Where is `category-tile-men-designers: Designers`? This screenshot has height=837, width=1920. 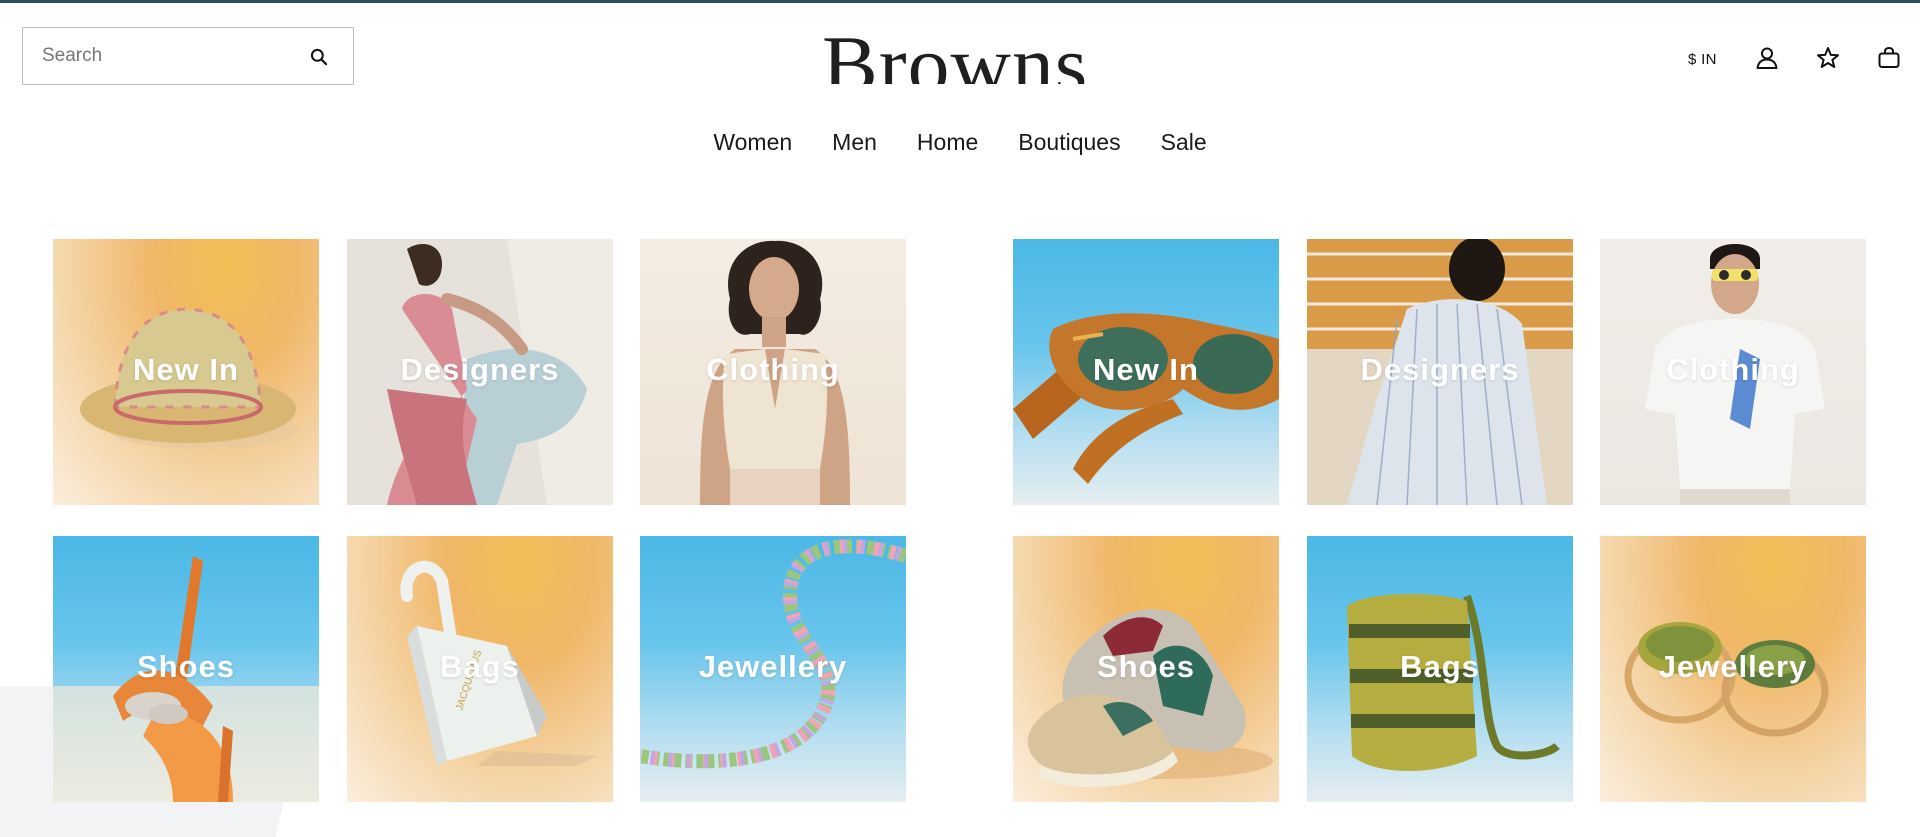
category-tile-men-designers: Designers is located at coordinates (1440, 372).